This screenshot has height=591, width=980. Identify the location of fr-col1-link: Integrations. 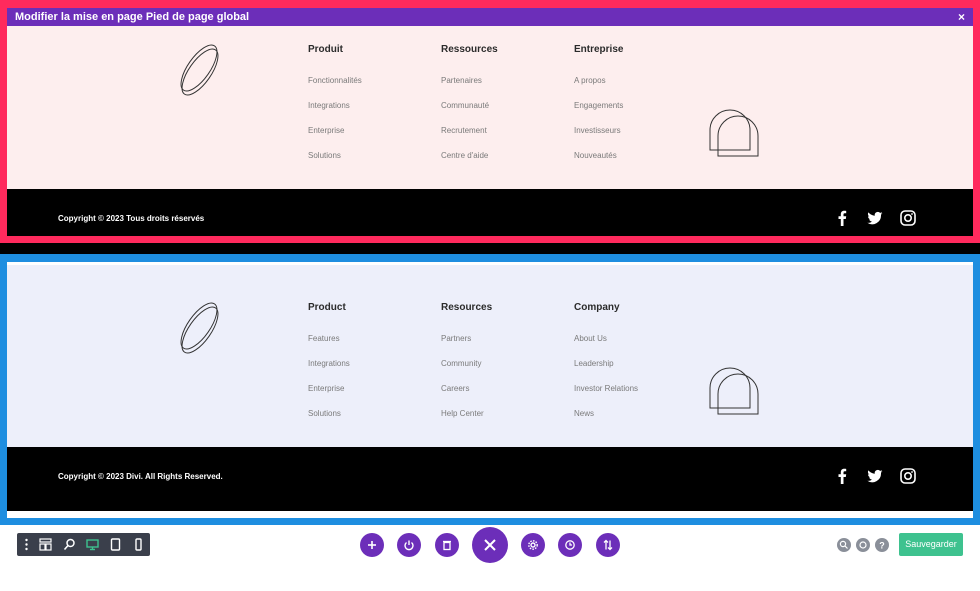
(329, 105).